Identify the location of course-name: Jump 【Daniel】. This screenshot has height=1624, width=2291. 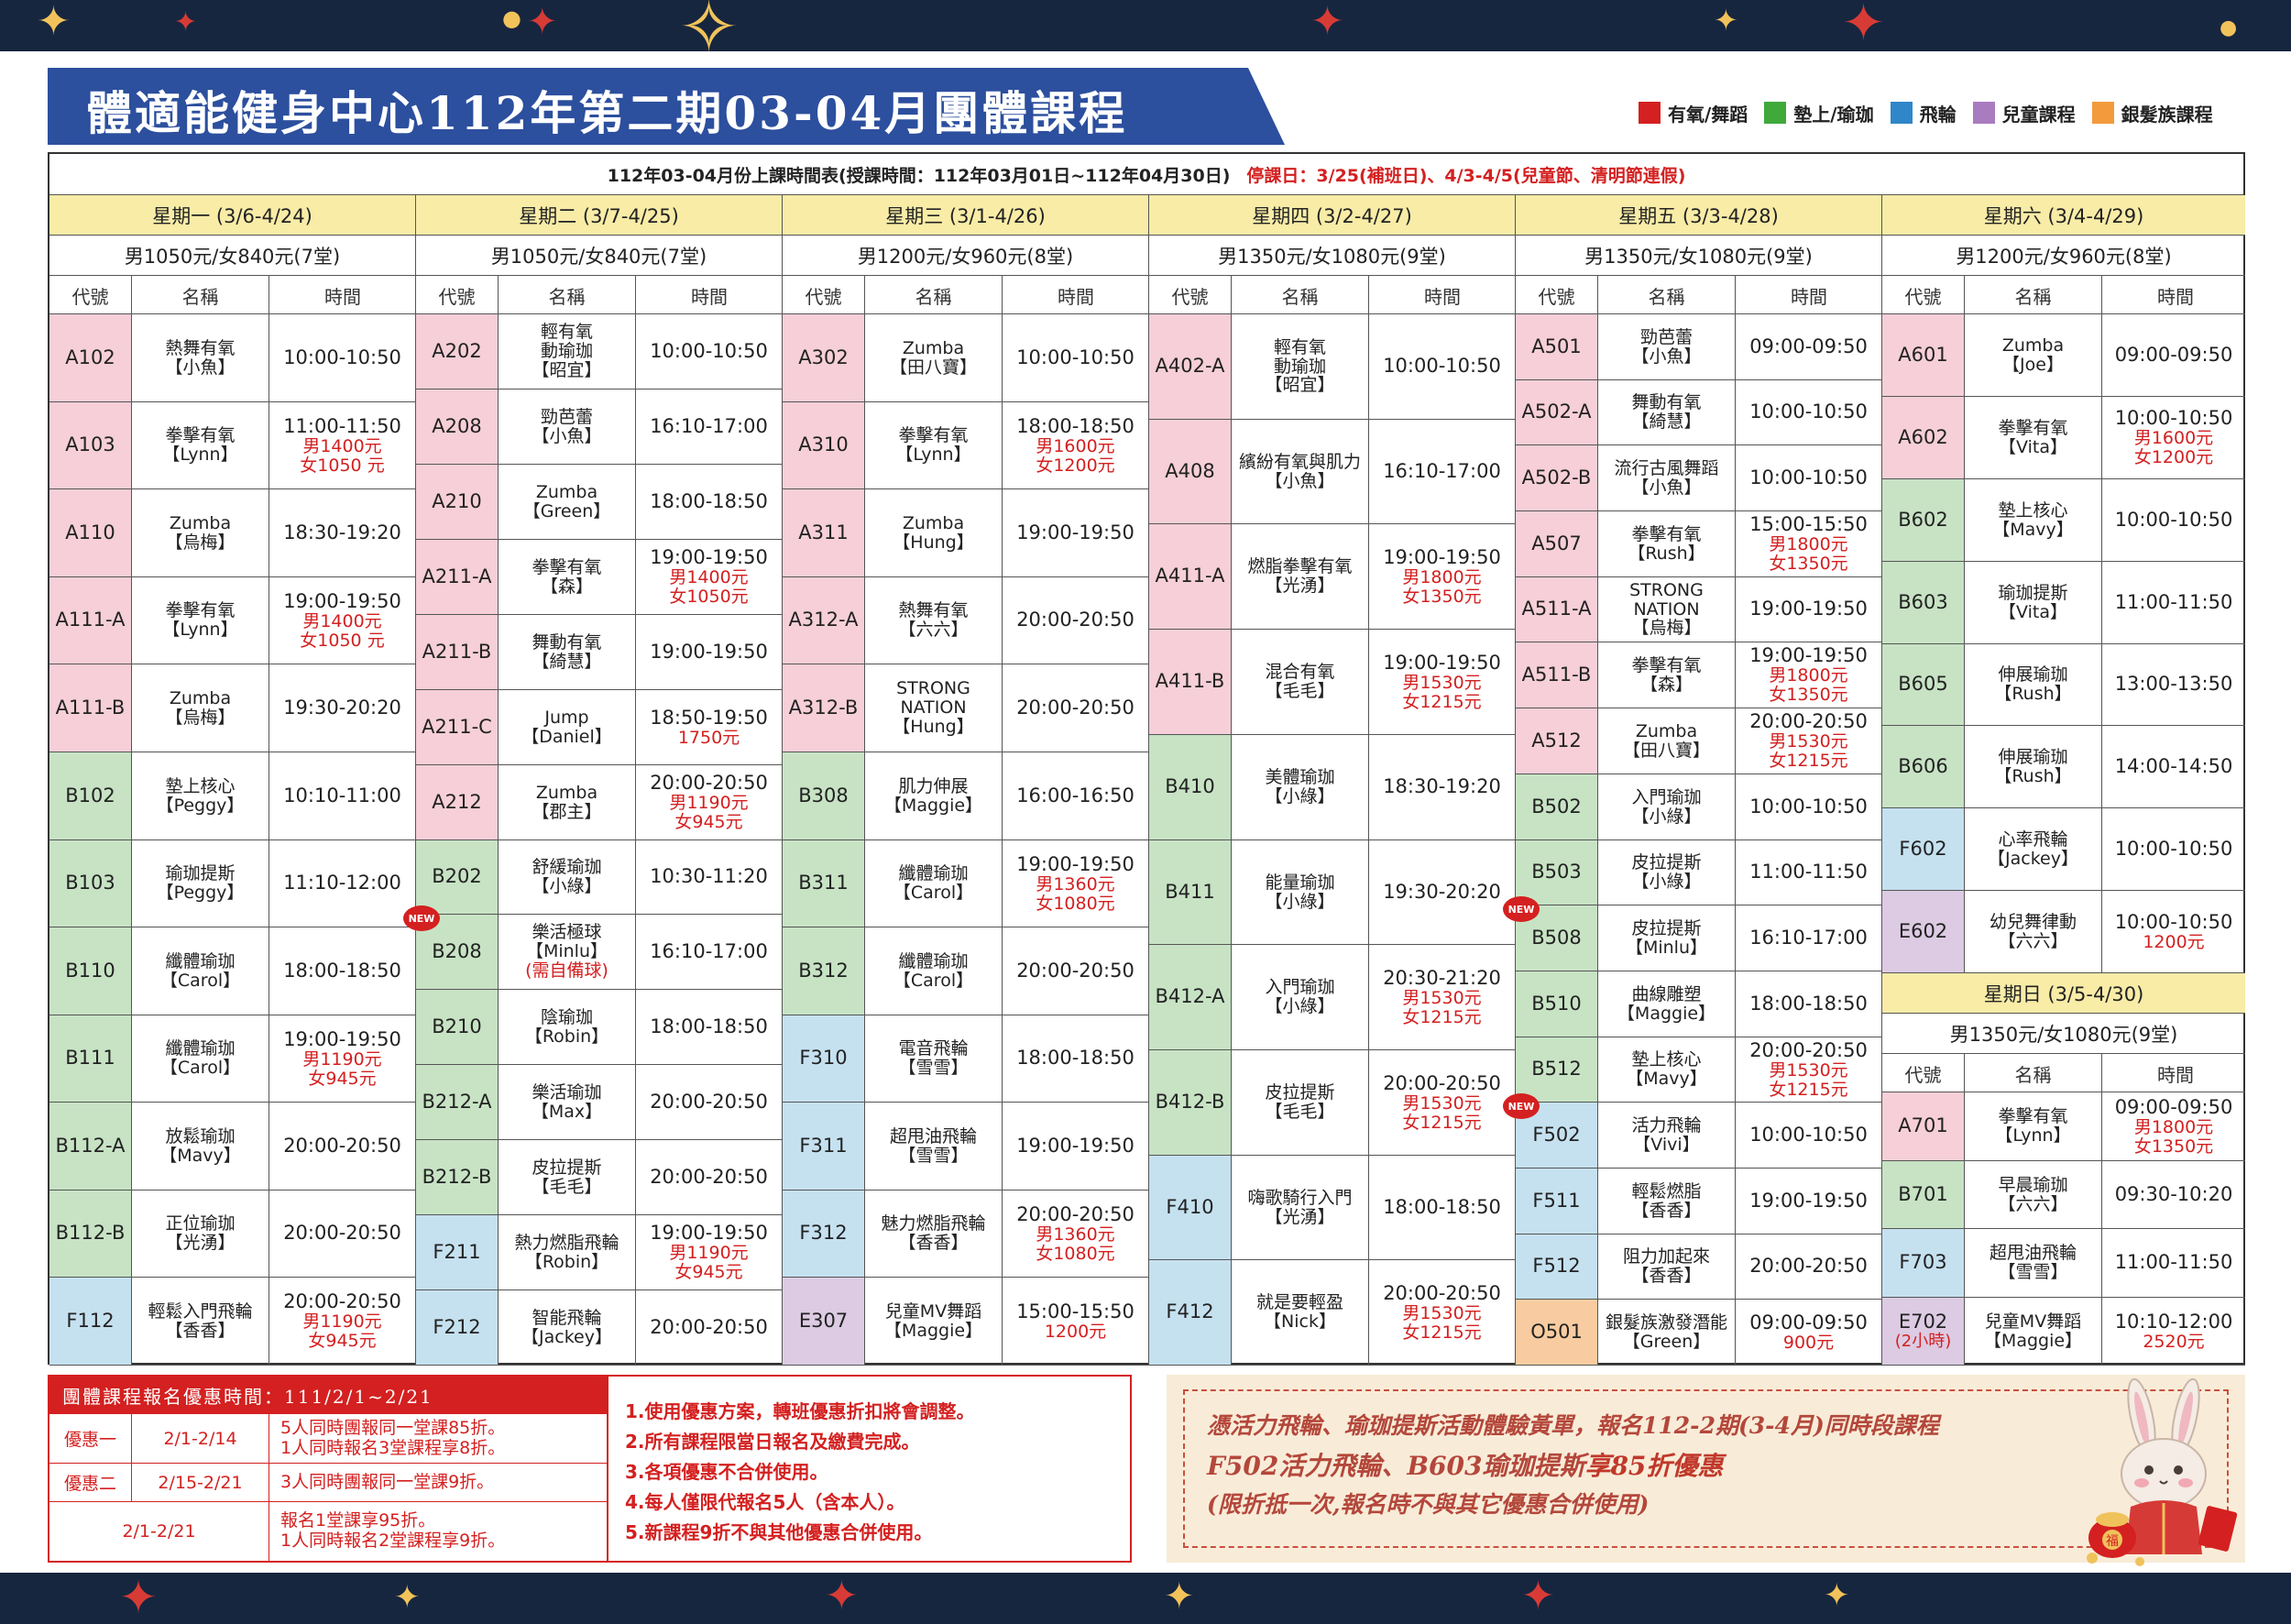
(568, 727).